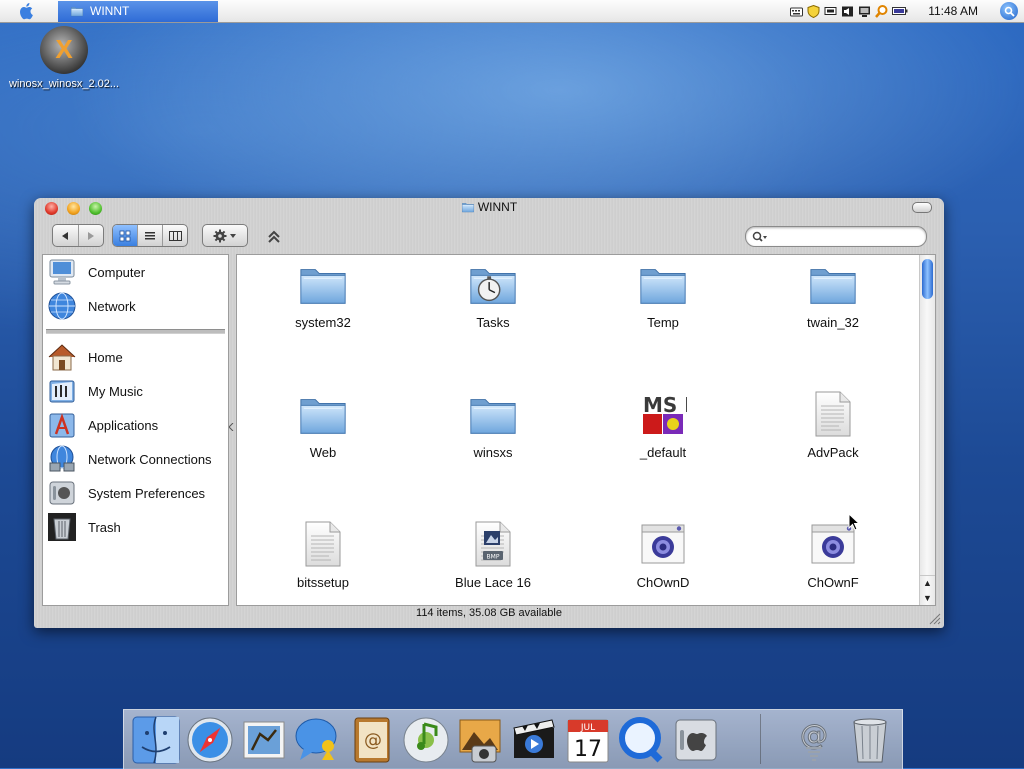 This screenshot has height=769, width=1024. Describe the element at coordinates (663, 544) in the screenshot. I see `executable-icon` at that location.